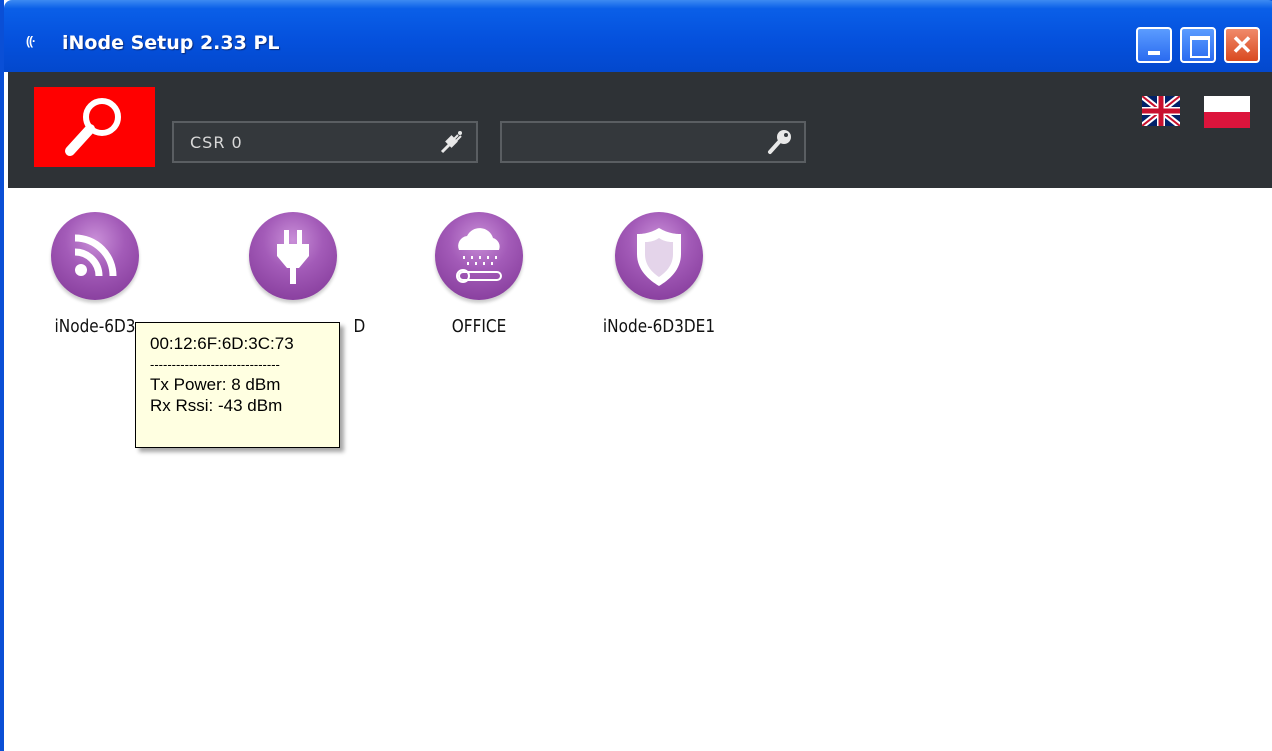 This screenshot has width=1272, height=751. Describe the element at coordinates (216, 405) in the screenshot. I see `tooltip-rx-rssi: Rx Rssi: -43 dBm` at that location.